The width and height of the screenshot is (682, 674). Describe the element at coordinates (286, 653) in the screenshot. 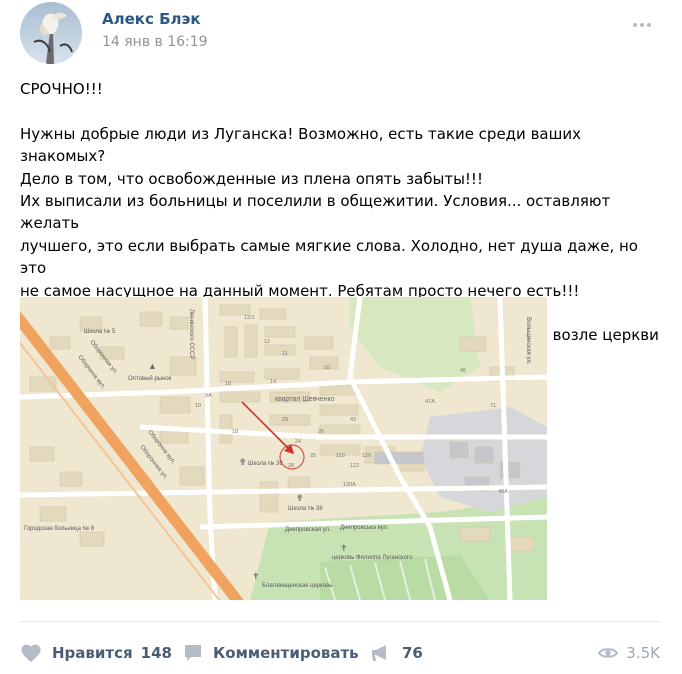

I see `comment-label: Комментировать` at that location.